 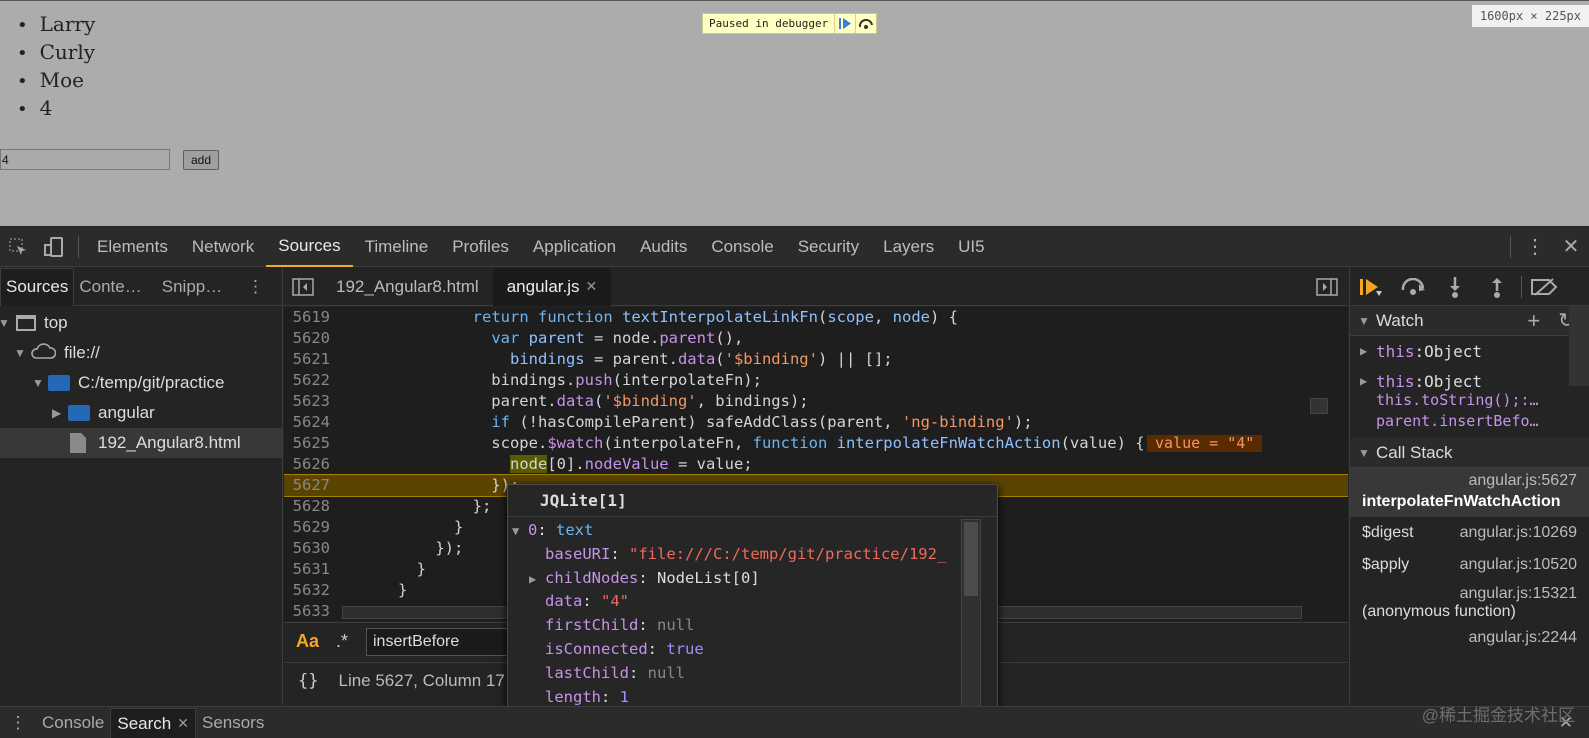 I want to click on step-into-icon, so click(x=1455, y=287).